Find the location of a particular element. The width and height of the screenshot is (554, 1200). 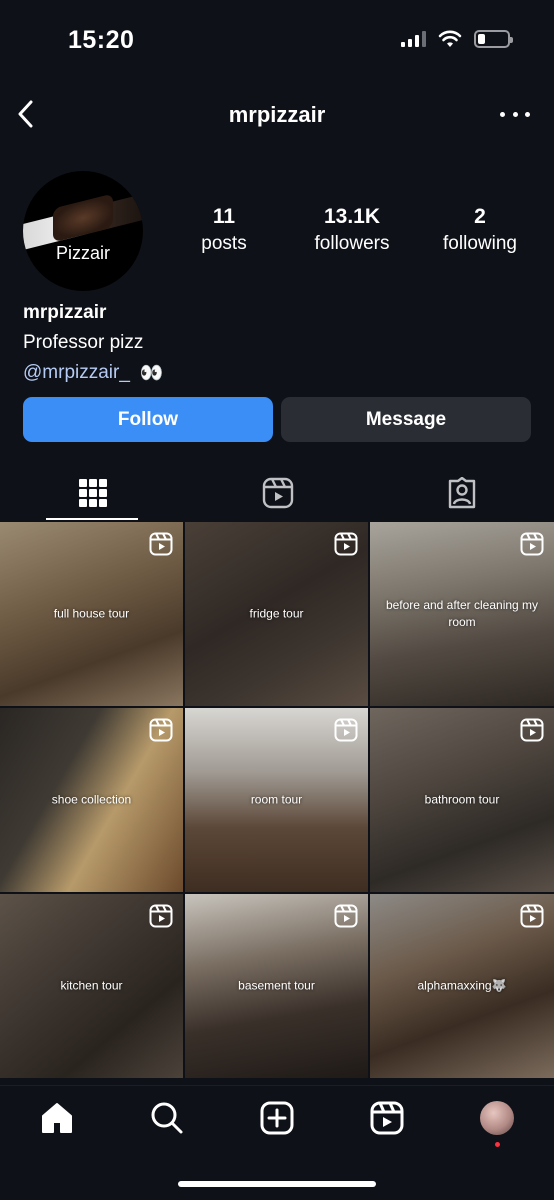

active-tab-indicator is located at coordinates (92, 519).